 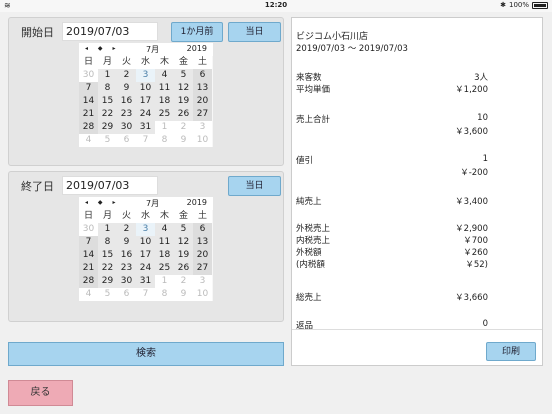 What do you see at coordinates (309, 78) in the screenshot?
I see `receipt-line-label: 来客数` at bounding box center [309, 78].